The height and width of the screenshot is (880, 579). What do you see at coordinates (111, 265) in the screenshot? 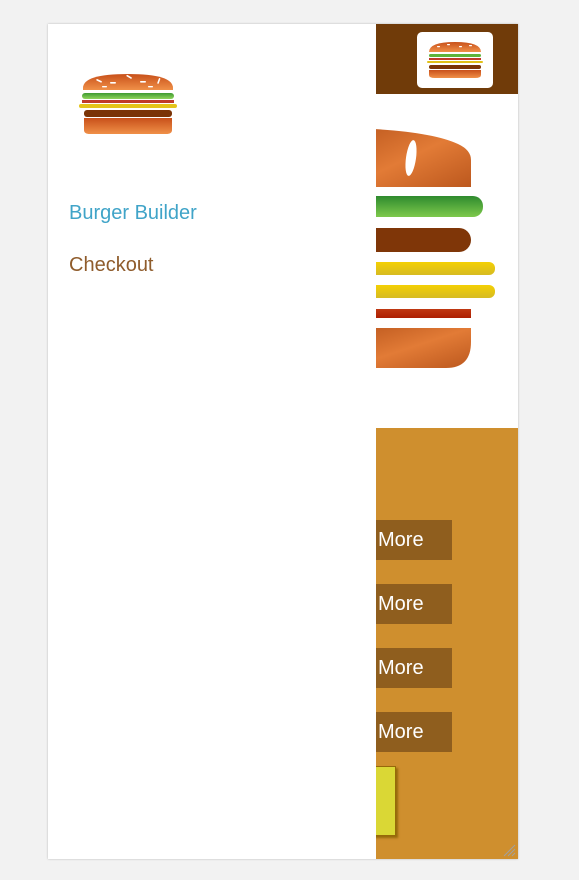
I see `nav-link-checkout: Checkout` at bounding box center [111, 265].